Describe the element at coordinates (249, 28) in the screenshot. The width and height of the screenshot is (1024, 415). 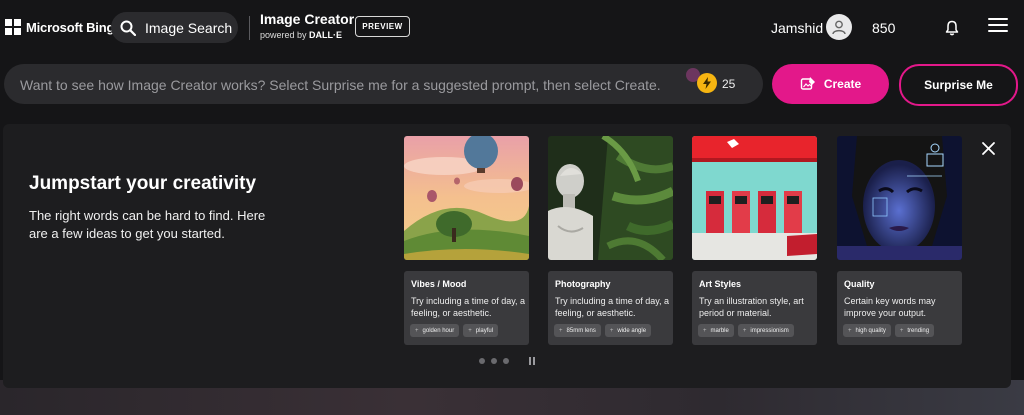
I see `header-divider` at that location.